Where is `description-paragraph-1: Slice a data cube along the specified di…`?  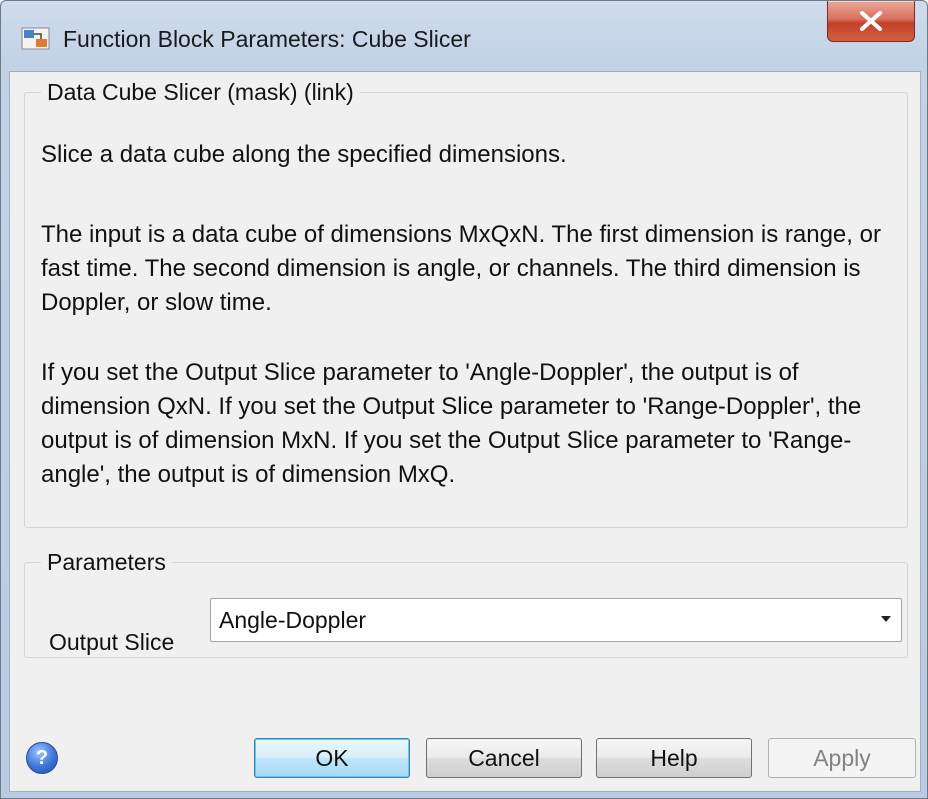
description-paragraph-1: Slice a data cube along the specified di… is located at coordinates (304, 154).